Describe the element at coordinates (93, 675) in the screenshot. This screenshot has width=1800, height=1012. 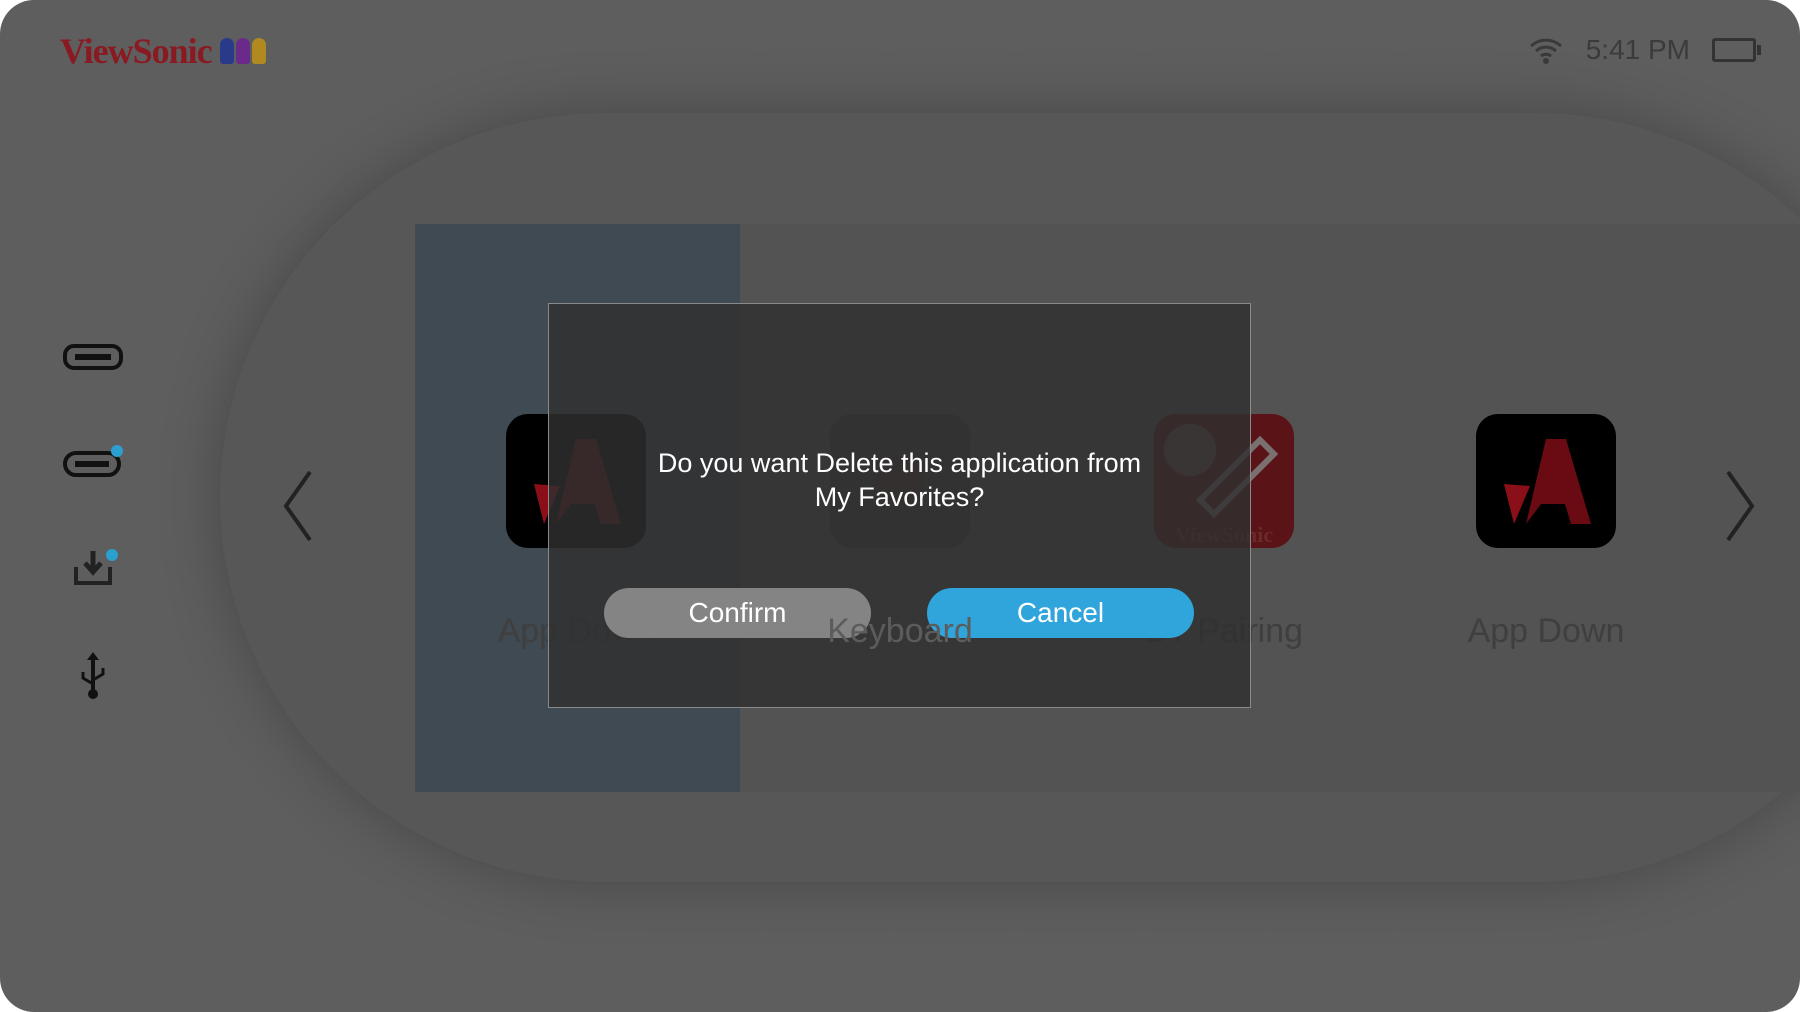
I see `usb-icon` at that location.